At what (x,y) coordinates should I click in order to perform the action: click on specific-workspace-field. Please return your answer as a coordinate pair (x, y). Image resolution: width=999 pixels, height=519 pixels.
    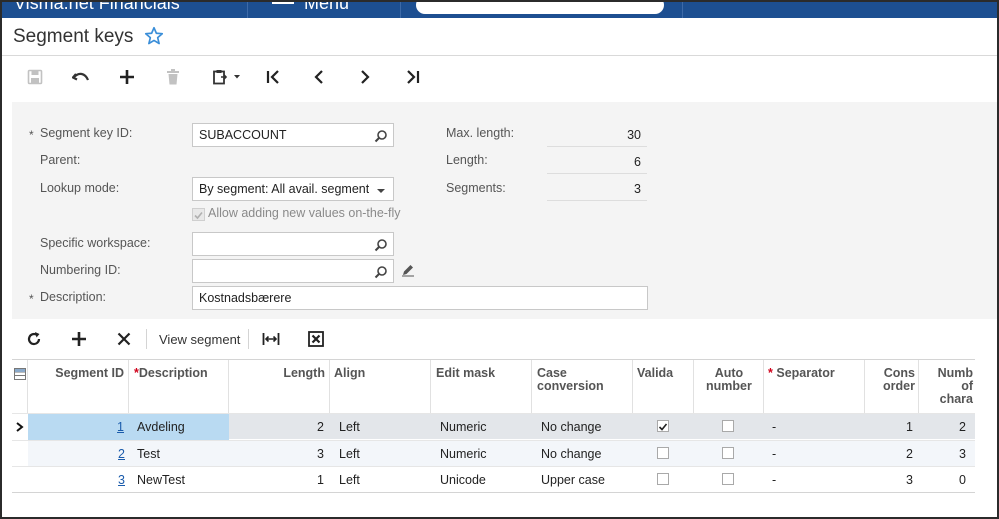
    Looking at the image, I should click on (293, 244).